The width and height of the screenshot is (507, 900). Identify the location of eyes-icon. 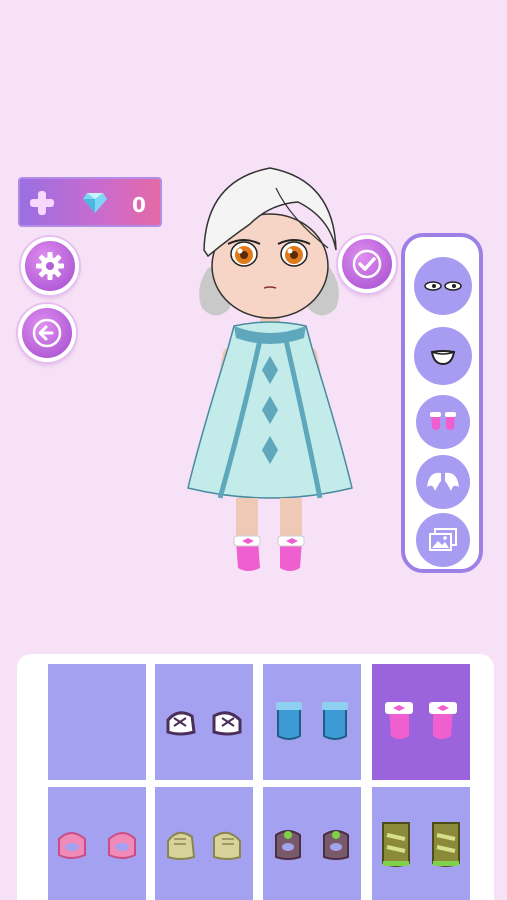
(443, 286).